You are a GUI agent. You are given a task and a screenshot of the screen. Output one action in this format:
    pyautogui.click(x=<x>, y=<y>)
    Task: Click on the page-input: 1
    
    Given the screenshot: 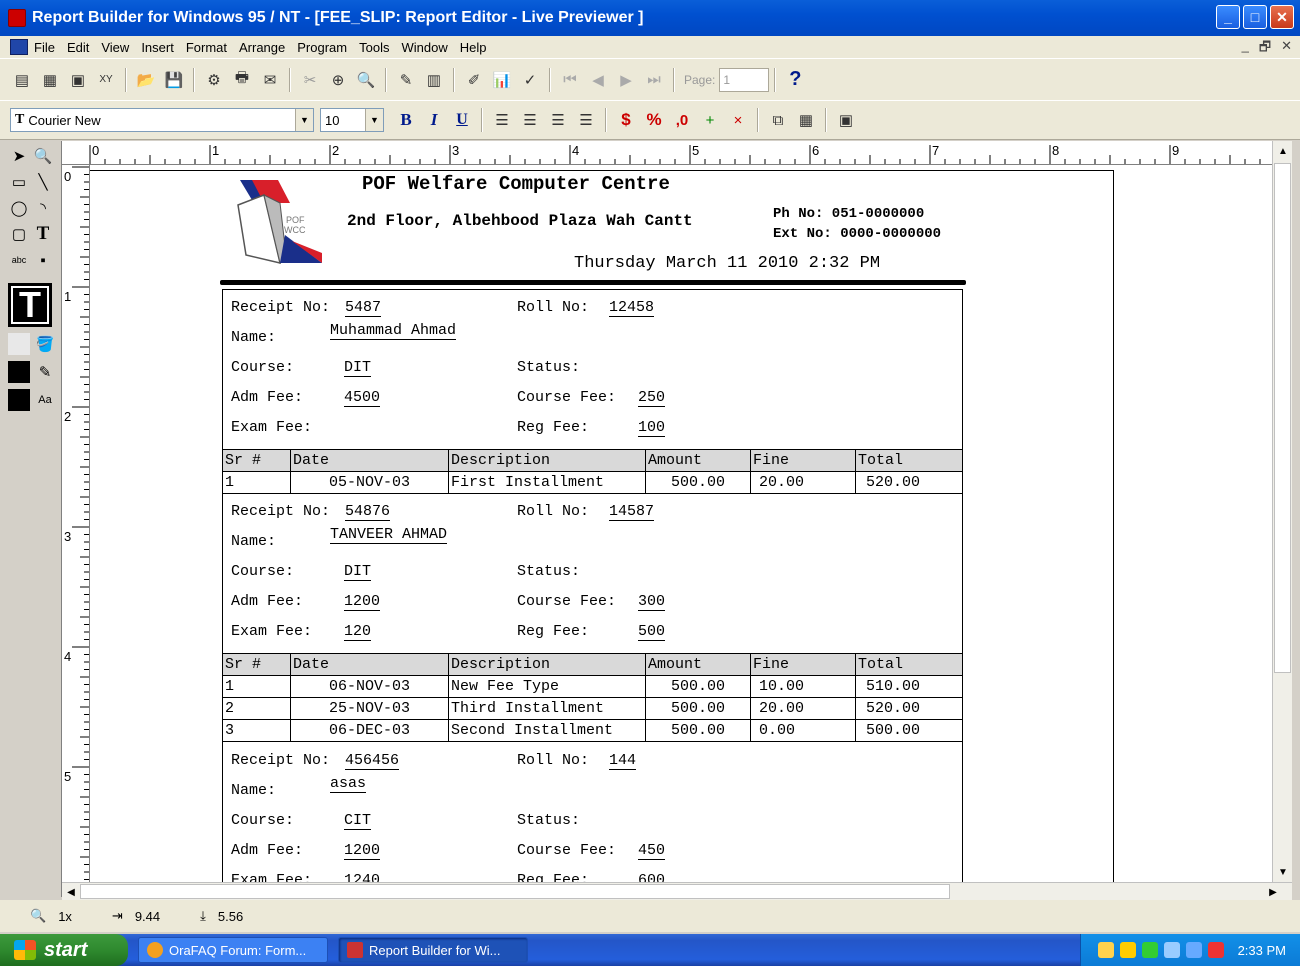 What is the action you would take?
    pyautogui.click(x=744, y=79)
    